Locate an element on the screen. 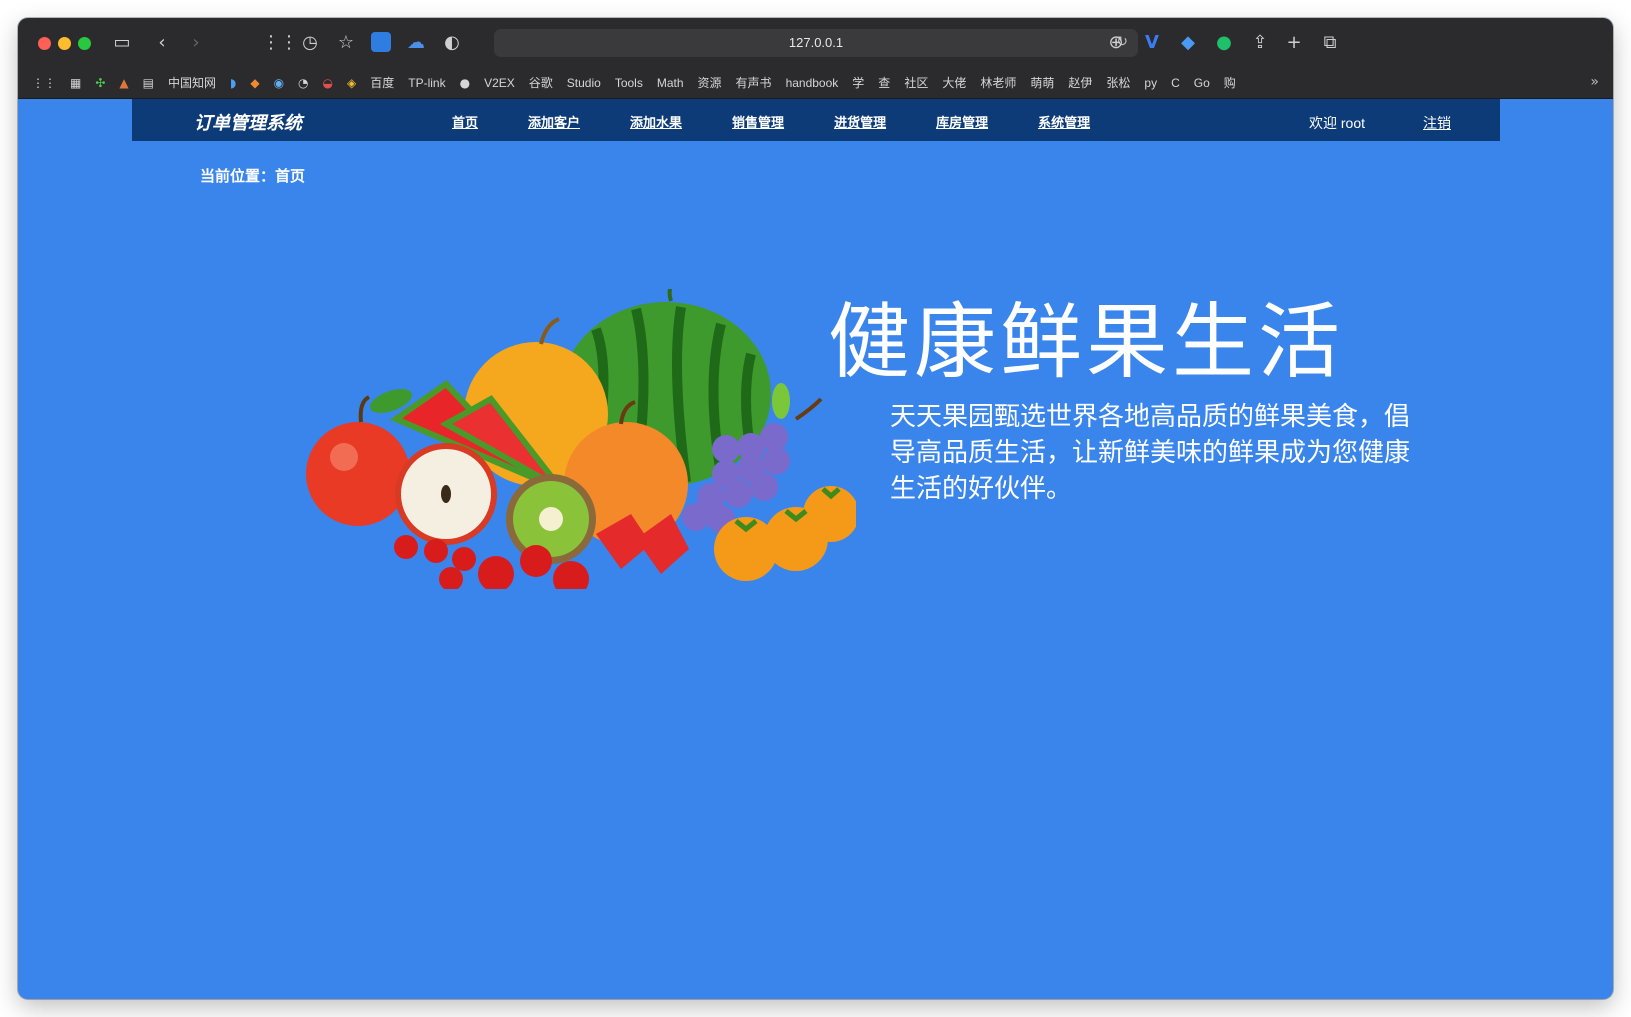 The image size is (1631, 1017). extension-cube-icon: ◆ is located at coordinates (1188, 43).